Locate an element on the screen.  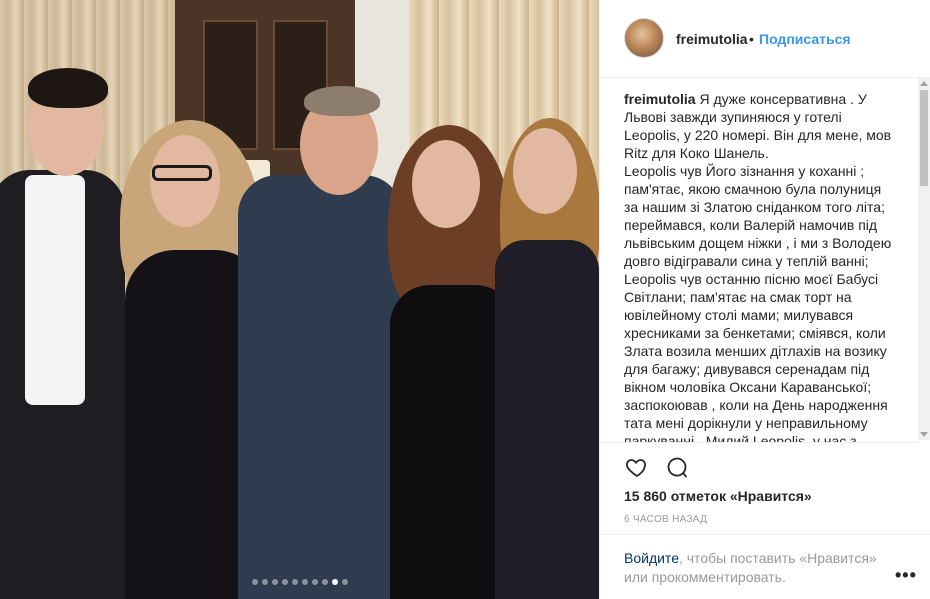
more-options-icon: ••• is located at coordinates (906, 575).